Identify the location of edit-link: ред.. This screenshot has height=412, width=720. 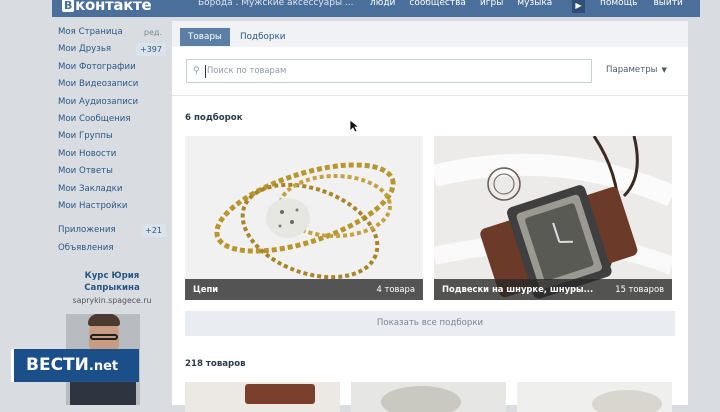
(153, 32).